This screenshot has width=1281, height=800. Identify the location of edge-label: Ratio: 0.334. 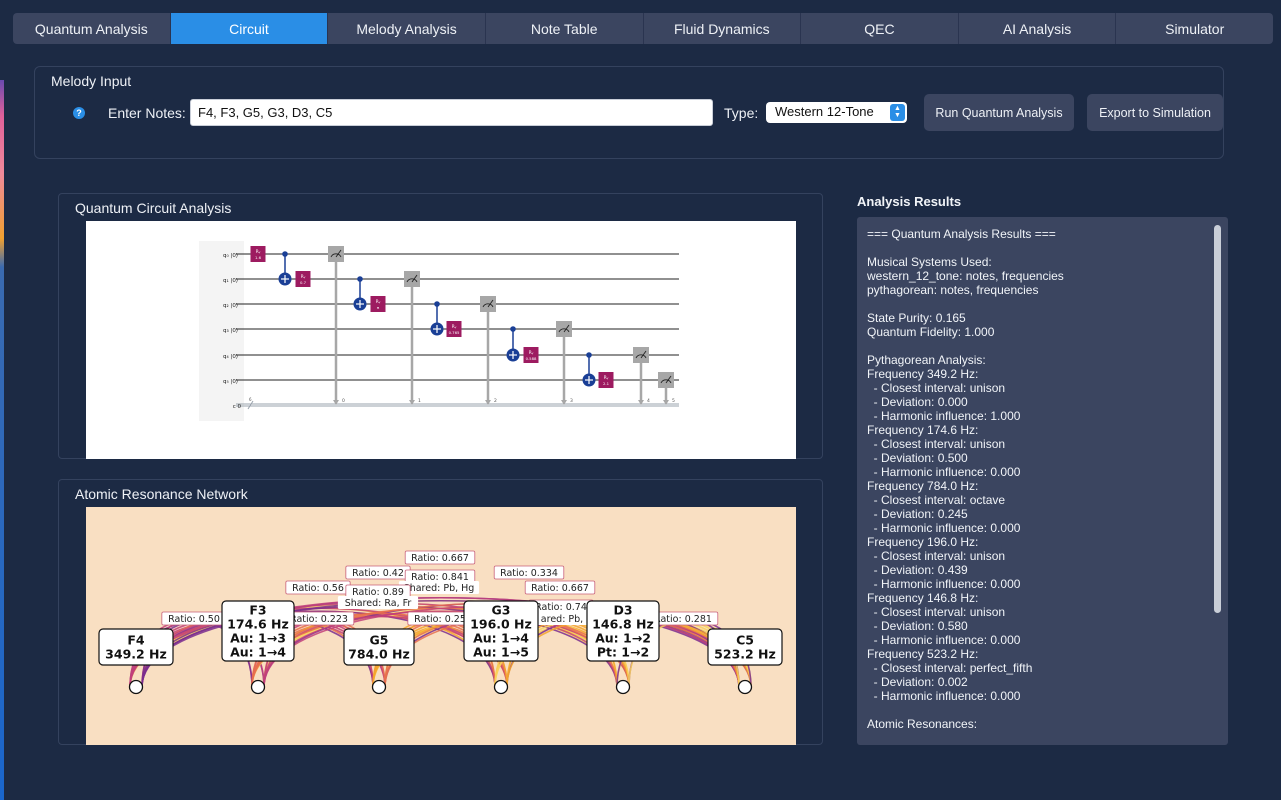
(529, 573).